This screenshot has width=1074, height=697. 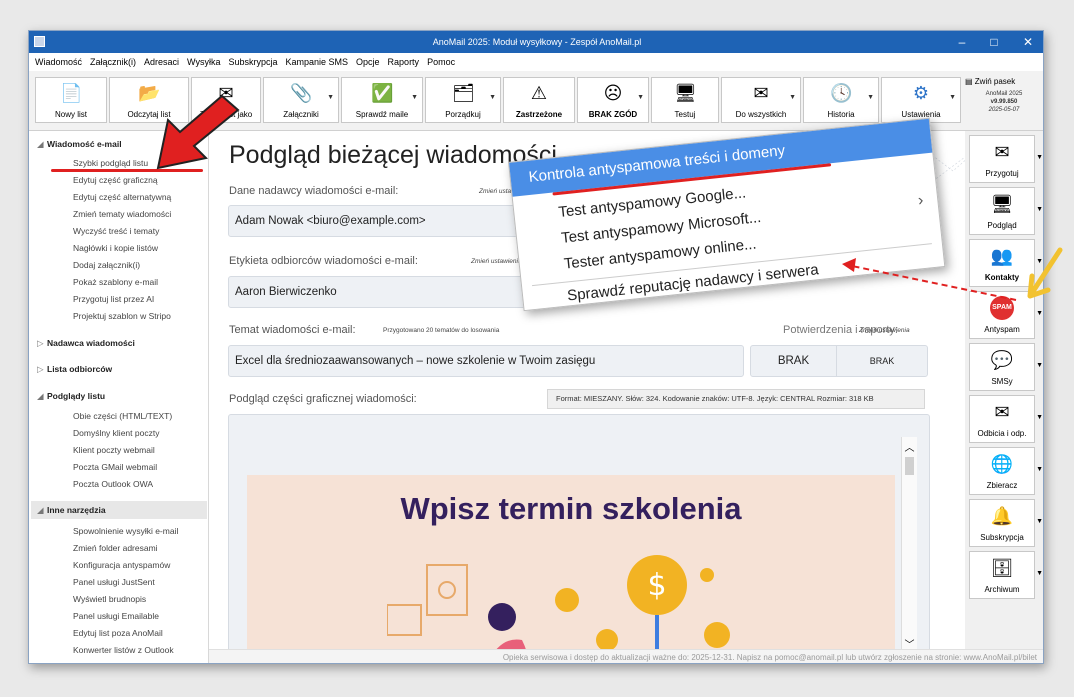 What do you see at coordinates (929, 279) in the screenshot?
I see `dashed-arrow-icon` at bounding box center [929, 279].